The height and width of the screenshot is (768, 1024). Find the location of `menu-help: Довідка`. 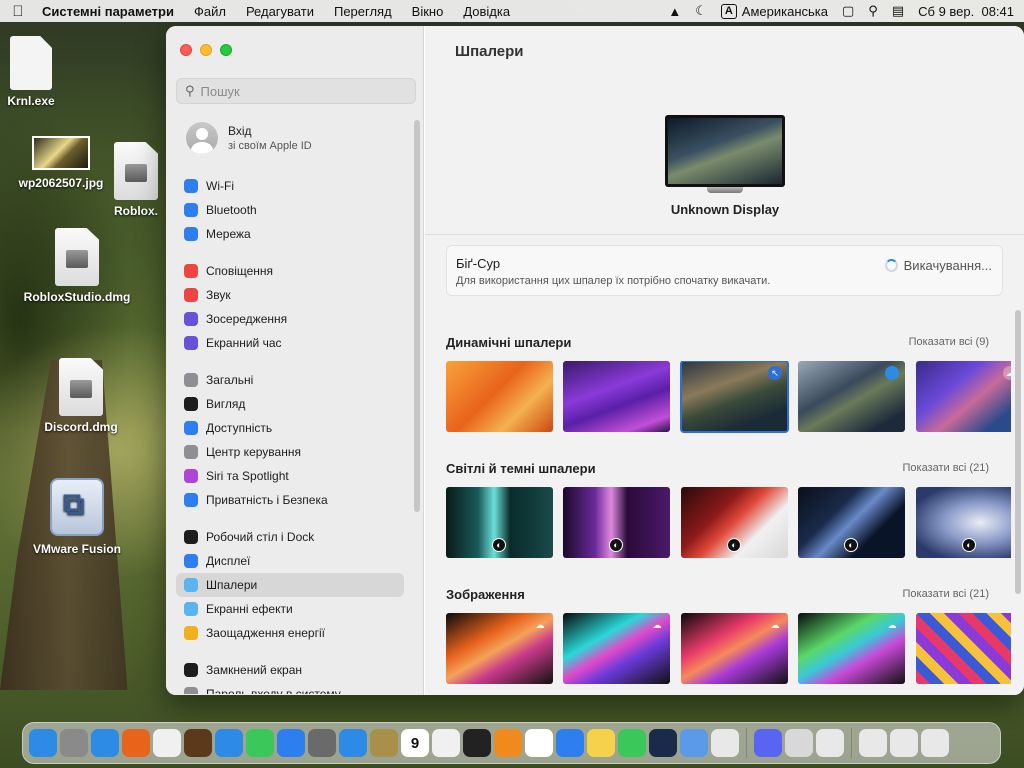

menu-help: Довідка is located at coordinates (486, 11).